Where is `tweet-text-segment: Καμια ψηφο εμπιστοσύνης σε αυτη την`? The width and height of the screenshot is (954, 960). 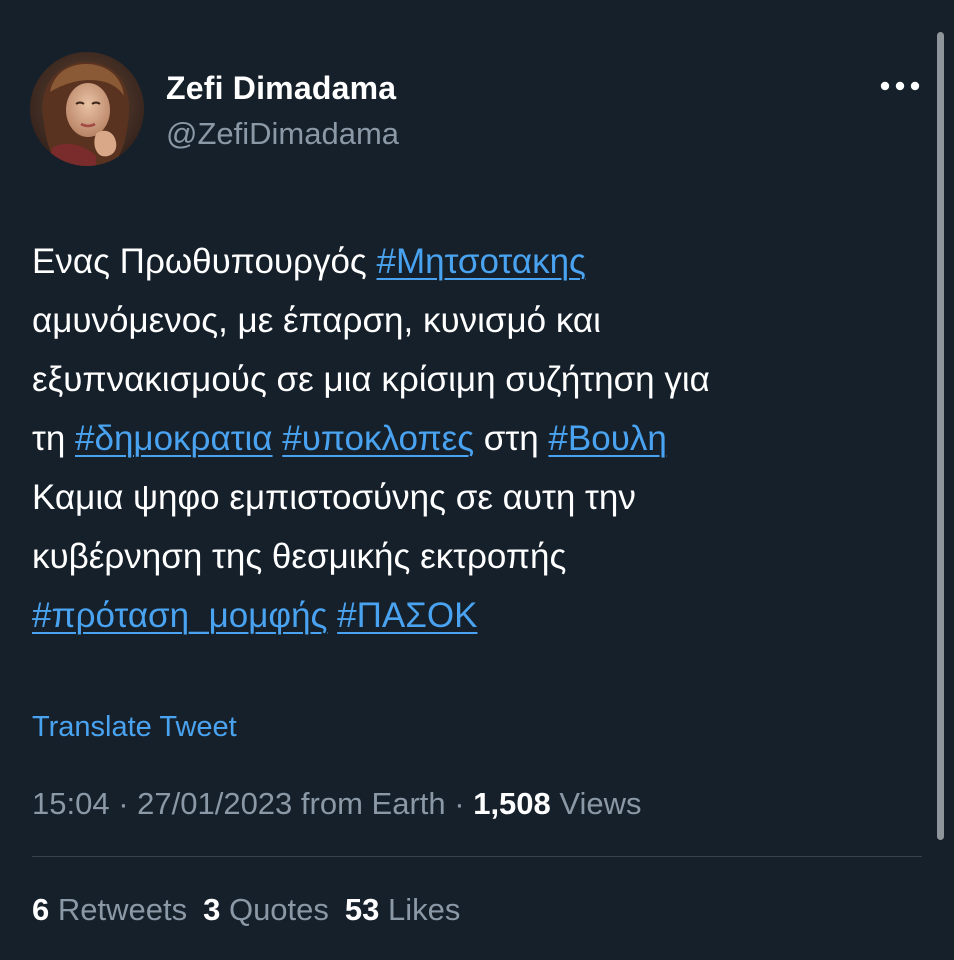
tweet-text-segment: Καμια ψηφο εμπιστοσύνης σε αυτη την is located at coordinates (334, 497).